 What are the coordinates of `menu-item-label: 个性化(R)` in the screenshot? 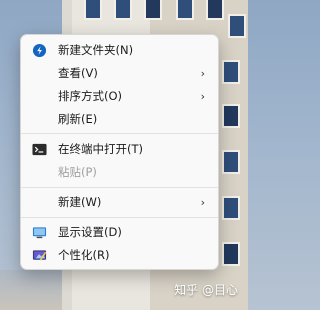 It's located at (84, 255).